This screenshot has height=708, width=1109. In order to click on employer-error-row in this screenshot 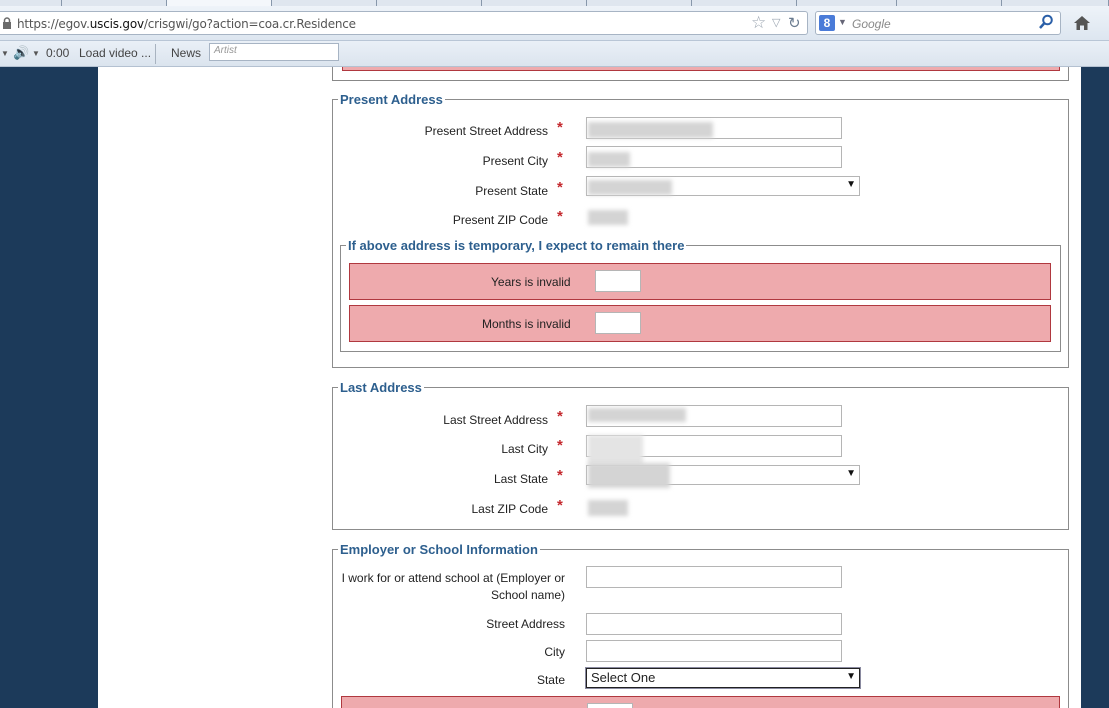, I will do `click(700, 702)`.